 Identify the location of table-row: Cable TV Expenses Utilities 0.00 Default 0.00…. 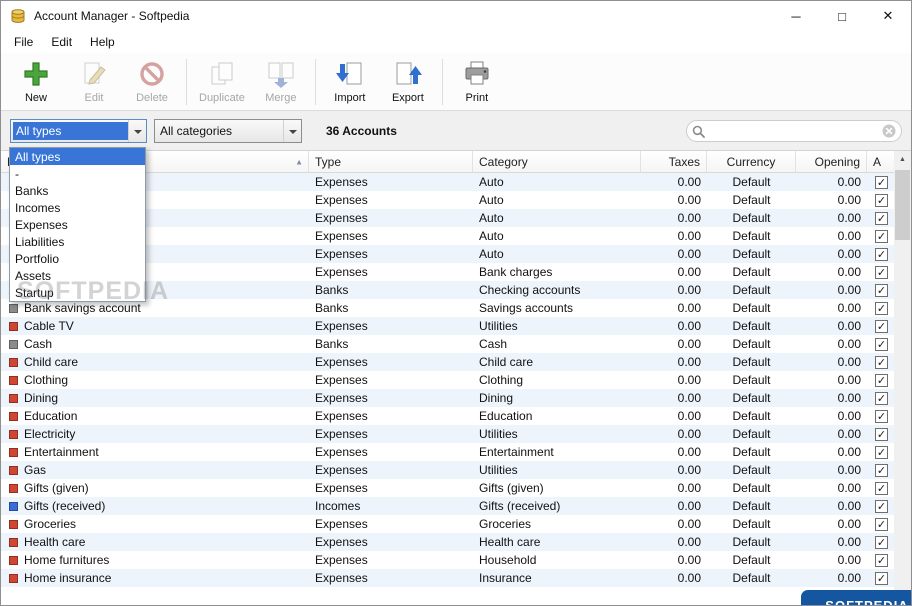
(448, 326).